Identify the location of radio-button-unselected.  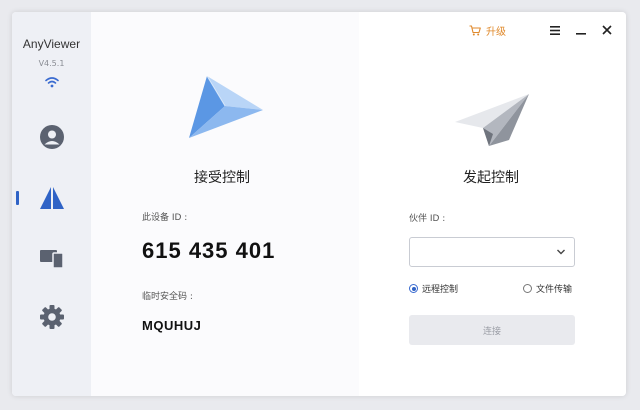
(527, 288).